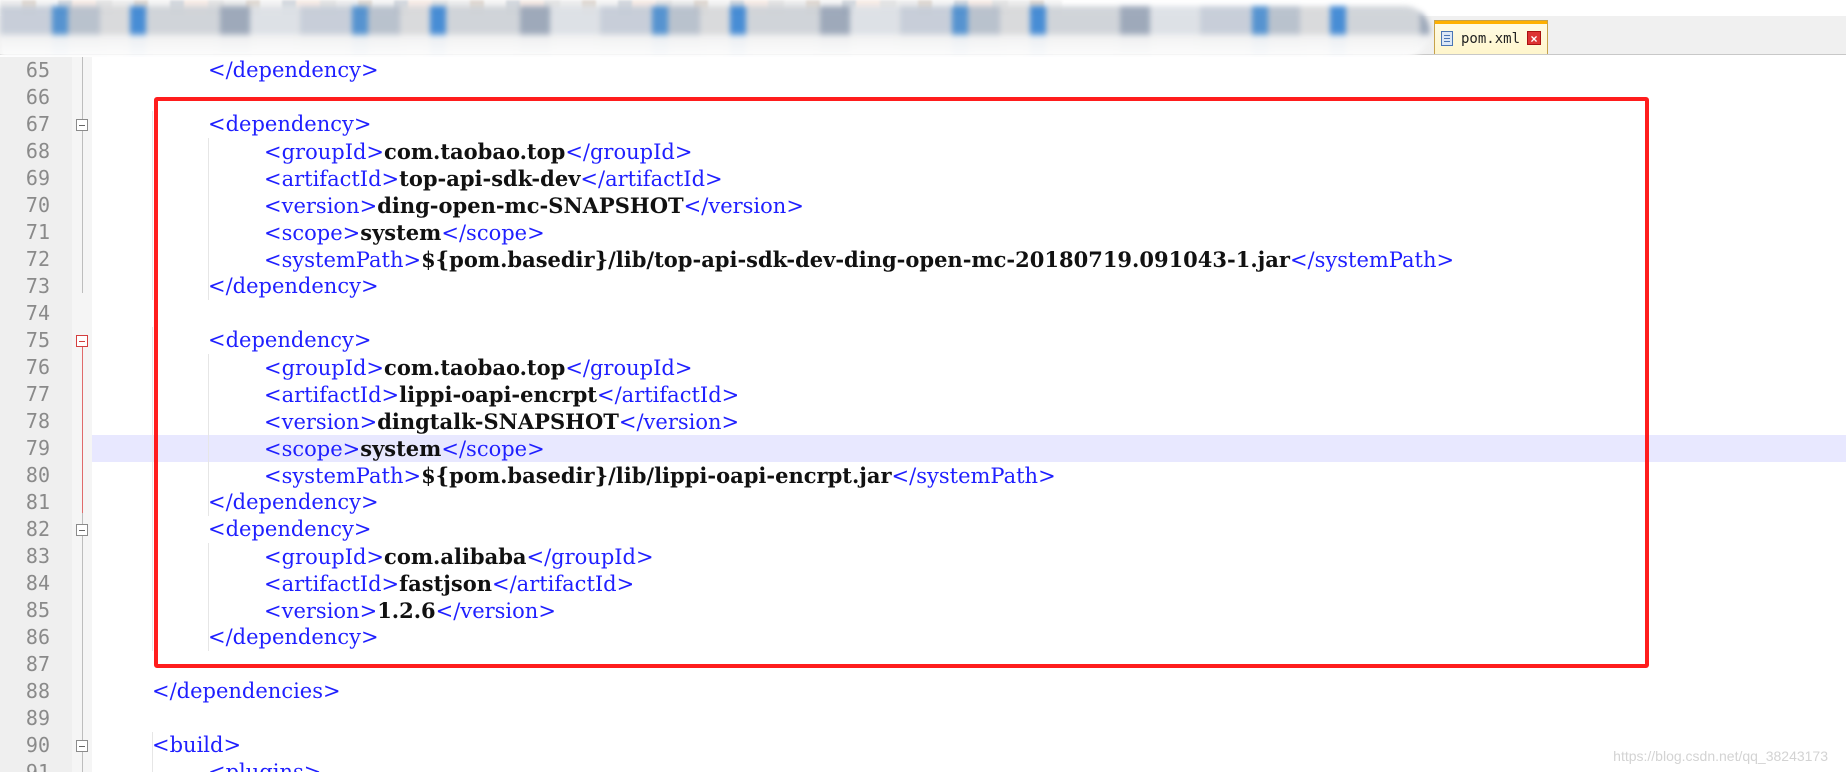  I want to click on code-line: 82 <dependency>, so click(923, 529).